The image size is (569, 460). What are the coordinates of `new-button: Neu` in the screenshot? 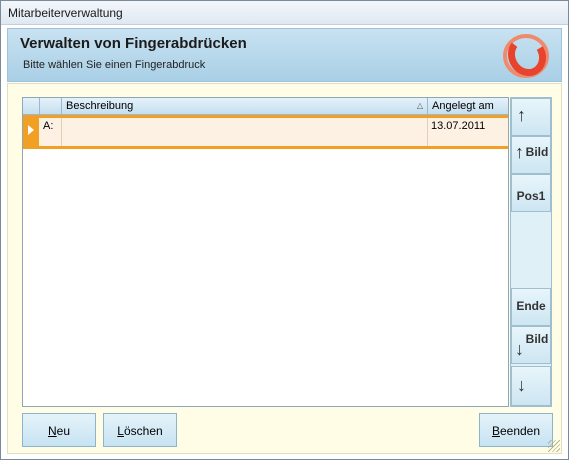 It's located at (59, 430).